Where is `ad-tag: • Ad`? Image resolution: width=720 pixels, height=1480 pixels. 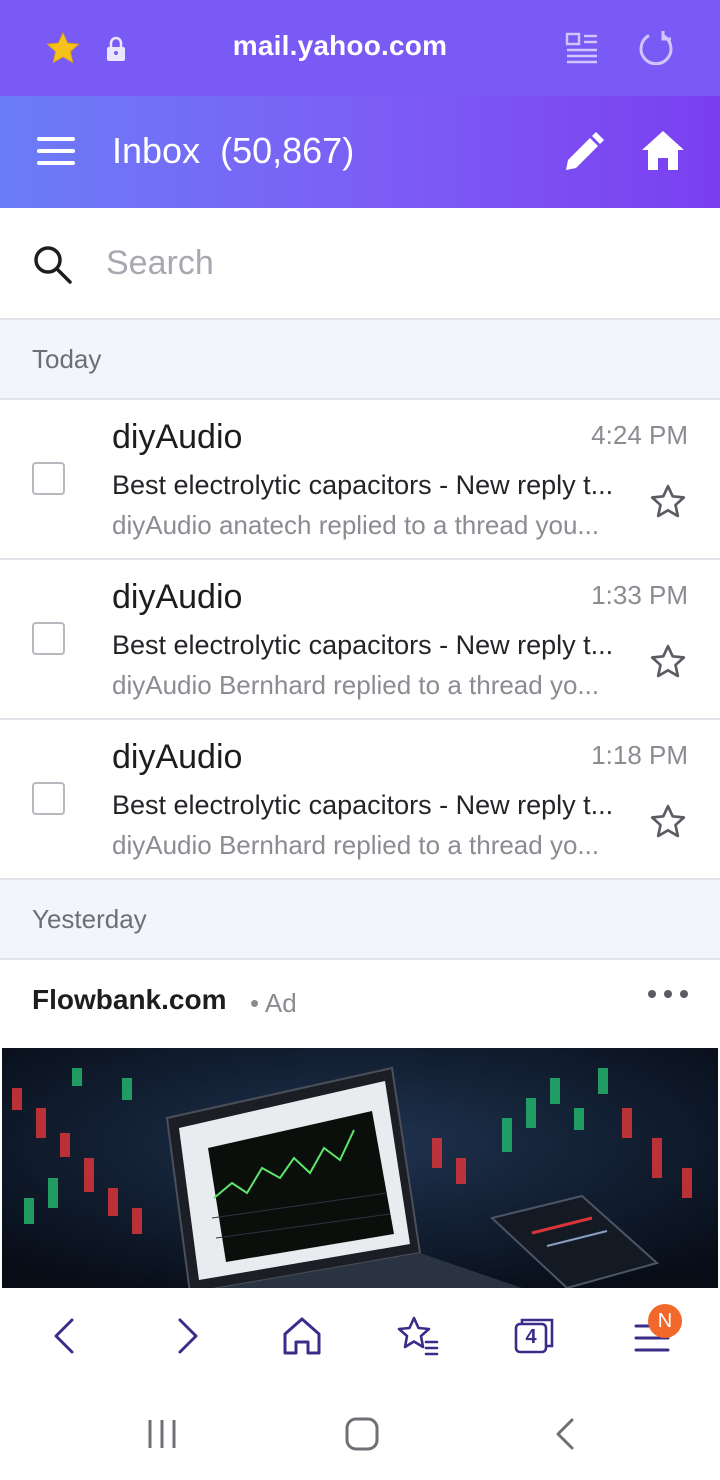
ad-tag: • Ad is located at coordinates (273, 1003).